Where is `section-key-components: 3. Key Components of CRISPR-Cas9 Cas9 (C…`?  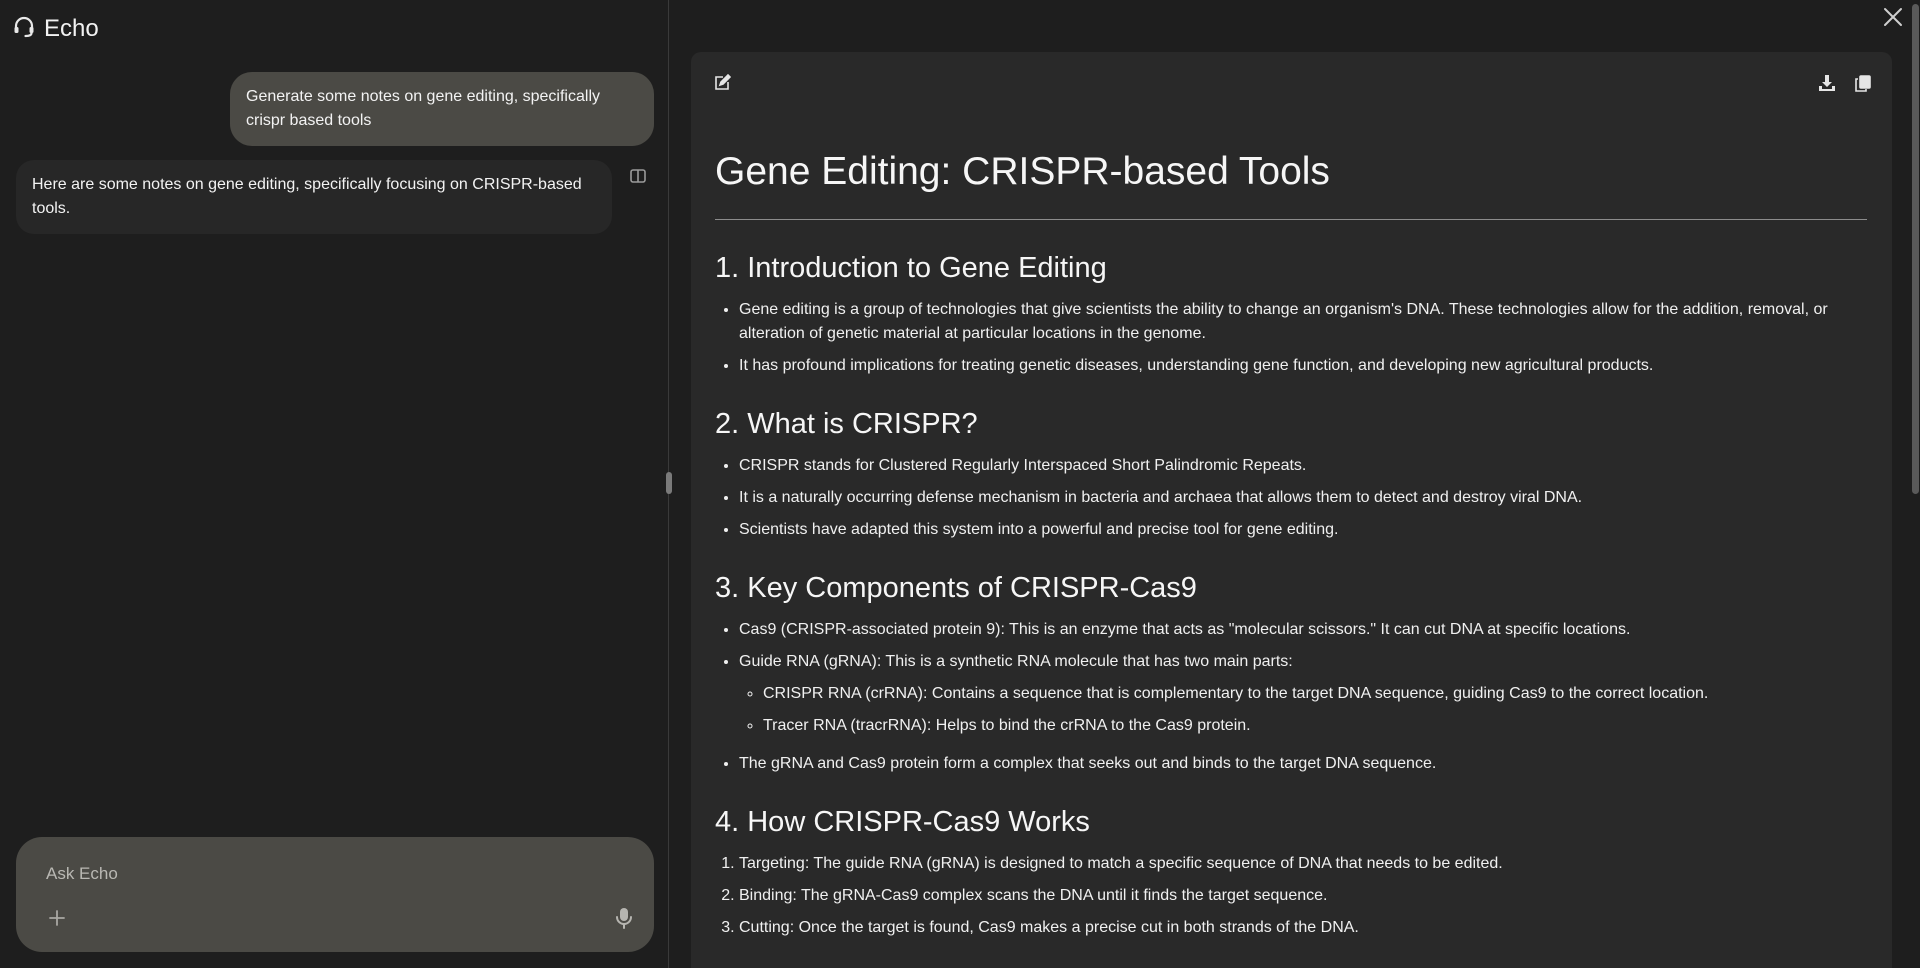 section-key-components: 3. Key Components of CRISPR-Cas9 Cas9 (C… is located at coordinates (1291, 673).